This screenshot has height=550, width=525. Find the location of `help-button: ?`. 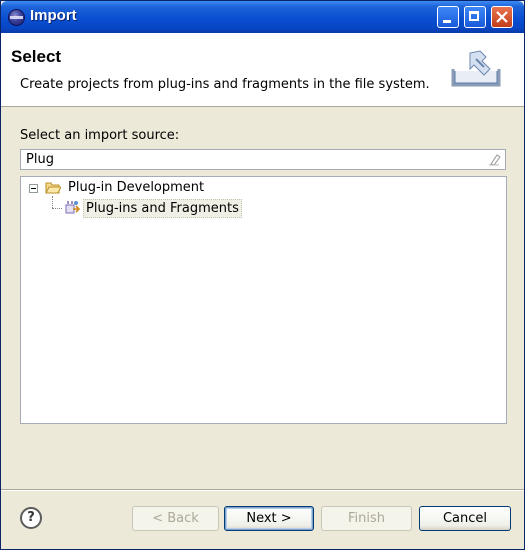

help-button: ? is located at coordinates (31, 518).